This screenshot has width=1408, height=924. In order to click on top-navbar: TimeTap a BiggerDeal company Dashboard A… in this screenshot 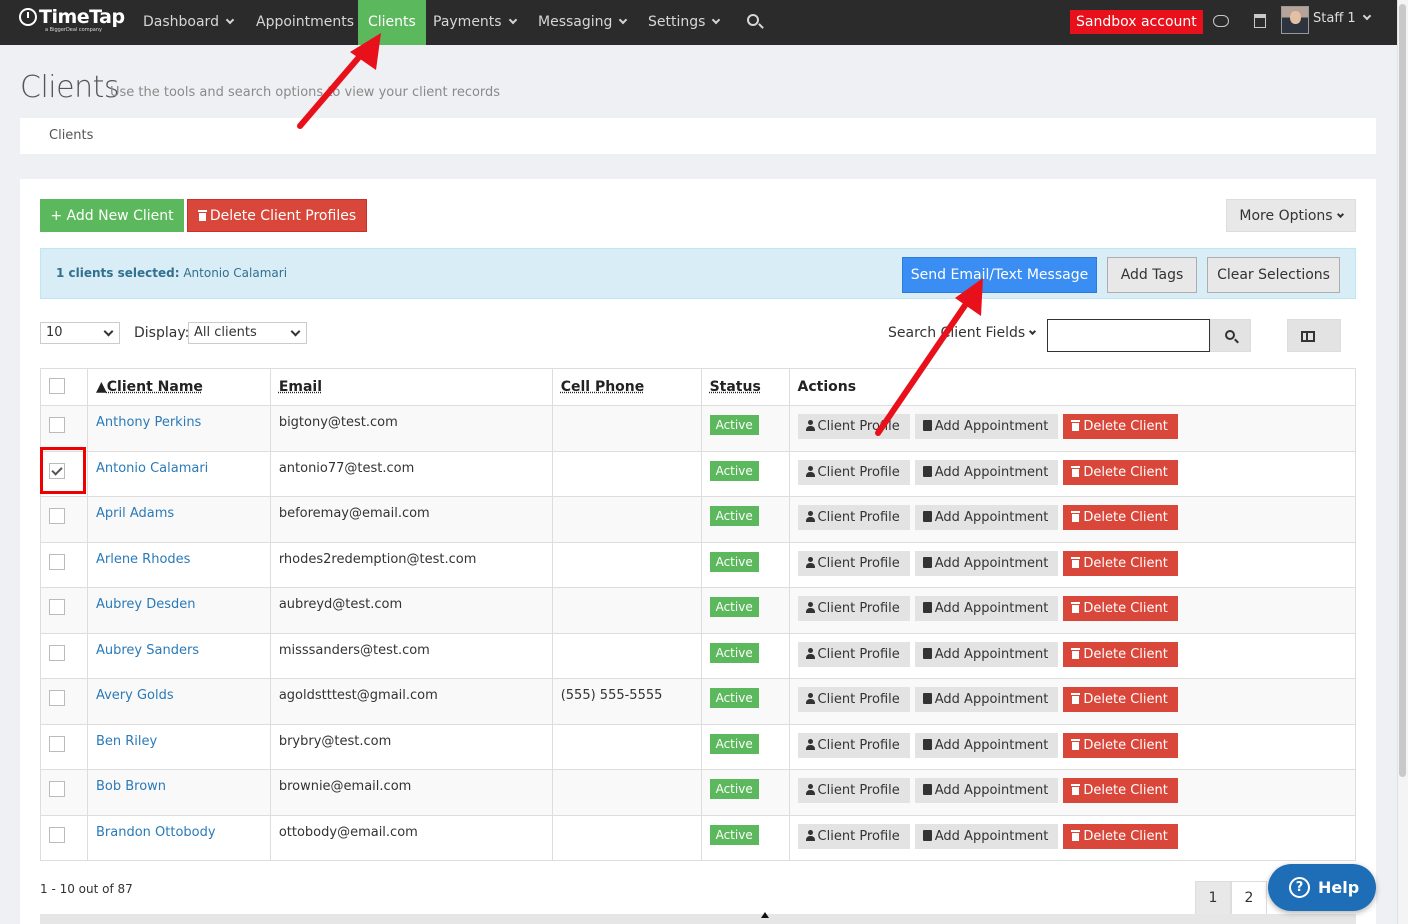, I will do `click(698, 22)`.